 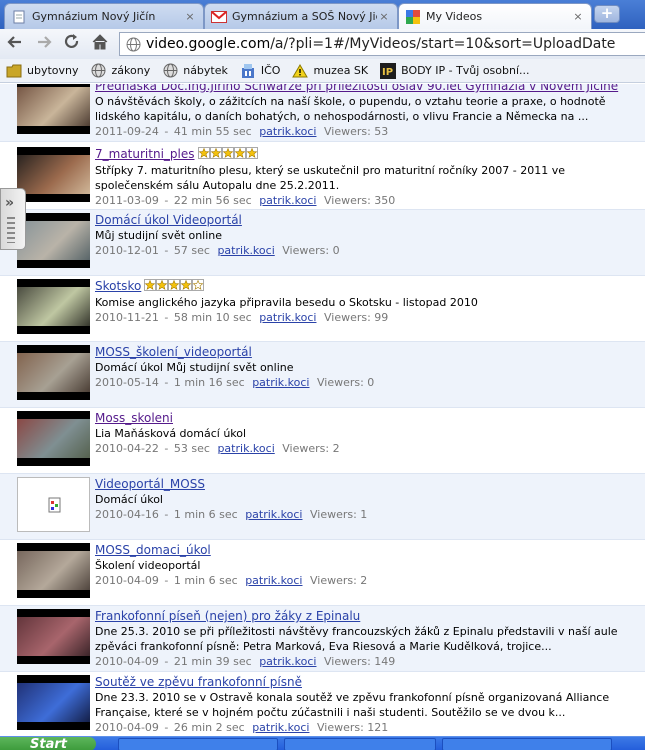 I want to click on ip-icon: IP, so click(x=388, y=70).